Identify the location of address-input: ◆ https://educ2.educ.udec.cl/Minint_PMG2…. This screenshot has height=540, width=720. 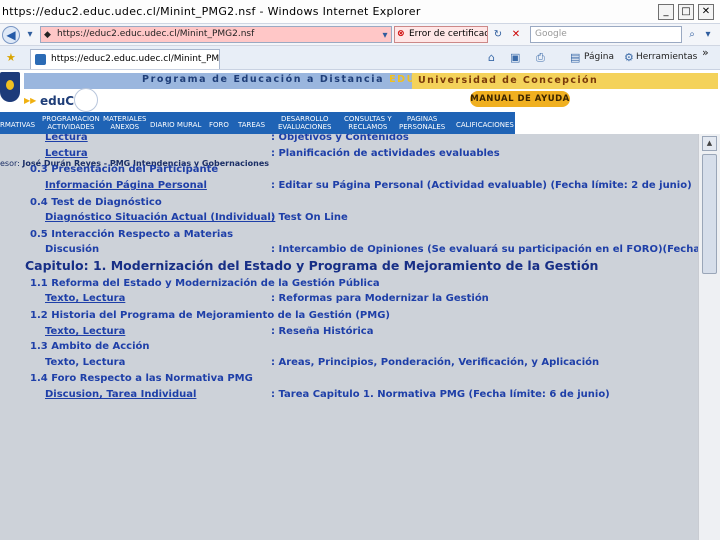
(216, 34).